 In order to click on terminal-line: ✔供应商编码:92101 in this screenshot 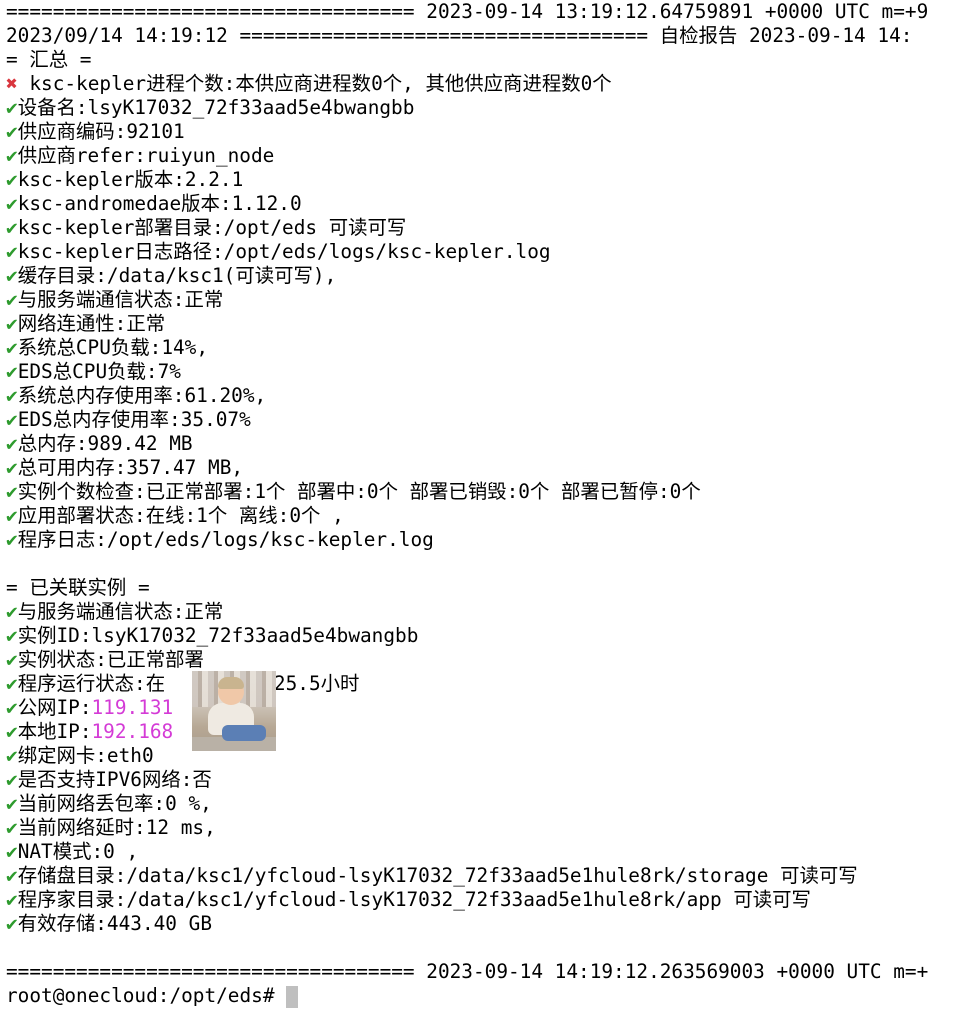, I will do `click(487, 132)`.